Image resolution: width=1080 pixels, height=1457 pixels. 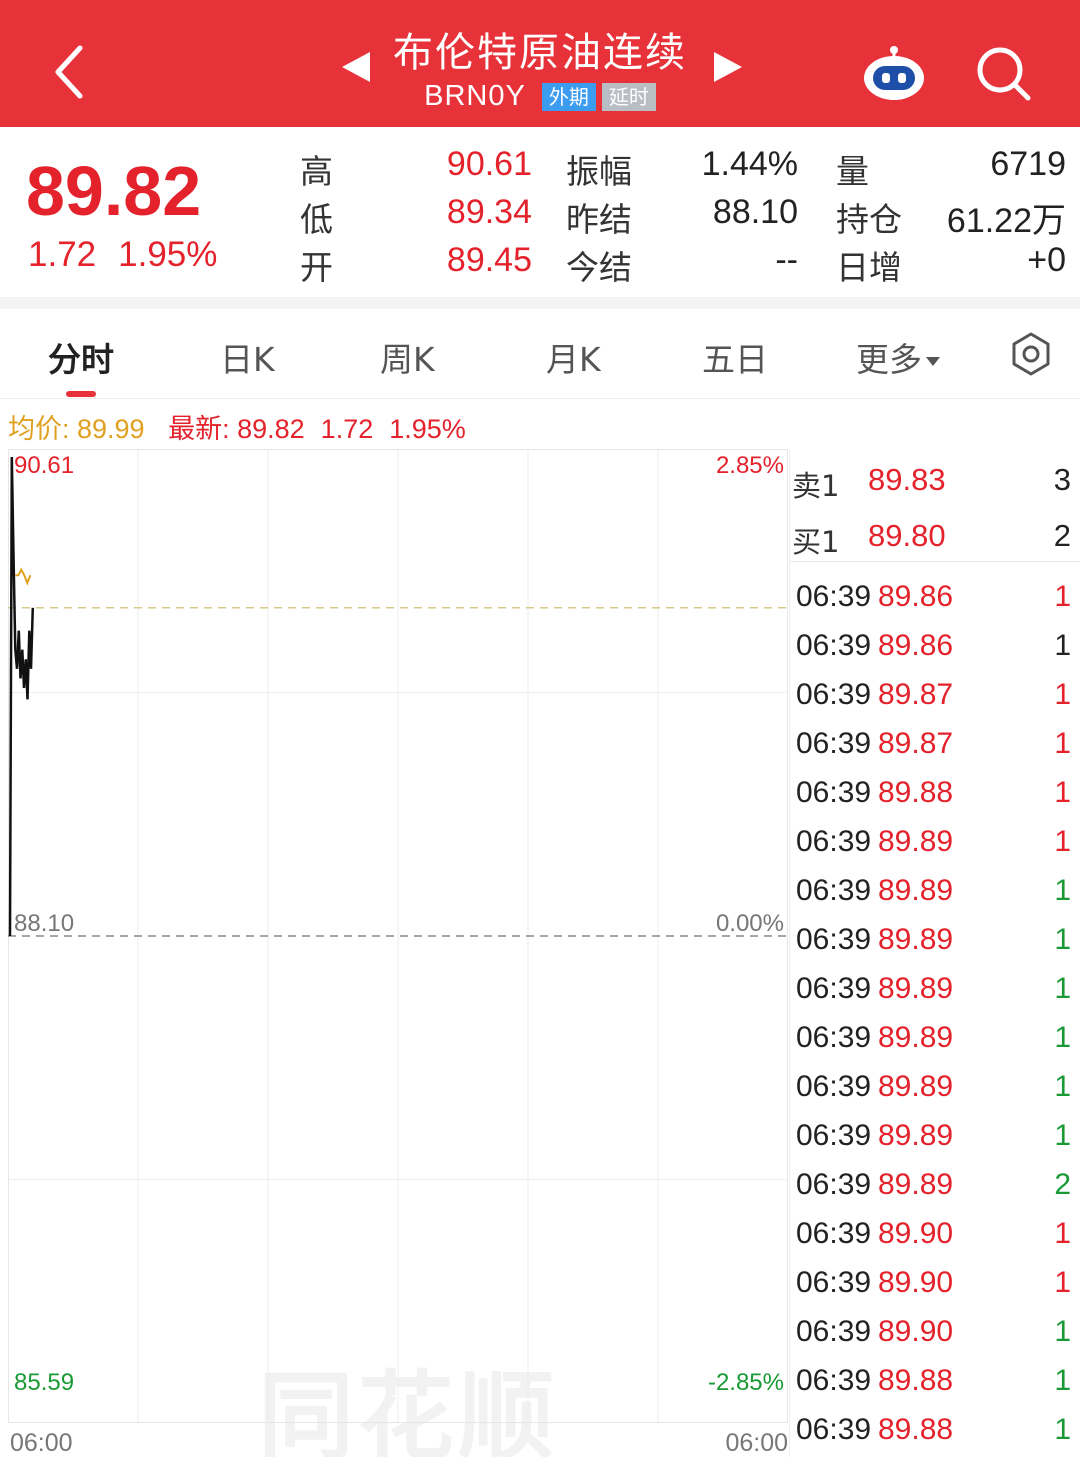 I want to click on trade-row: 06:39 89.86 1, so click(x=935, y=645).